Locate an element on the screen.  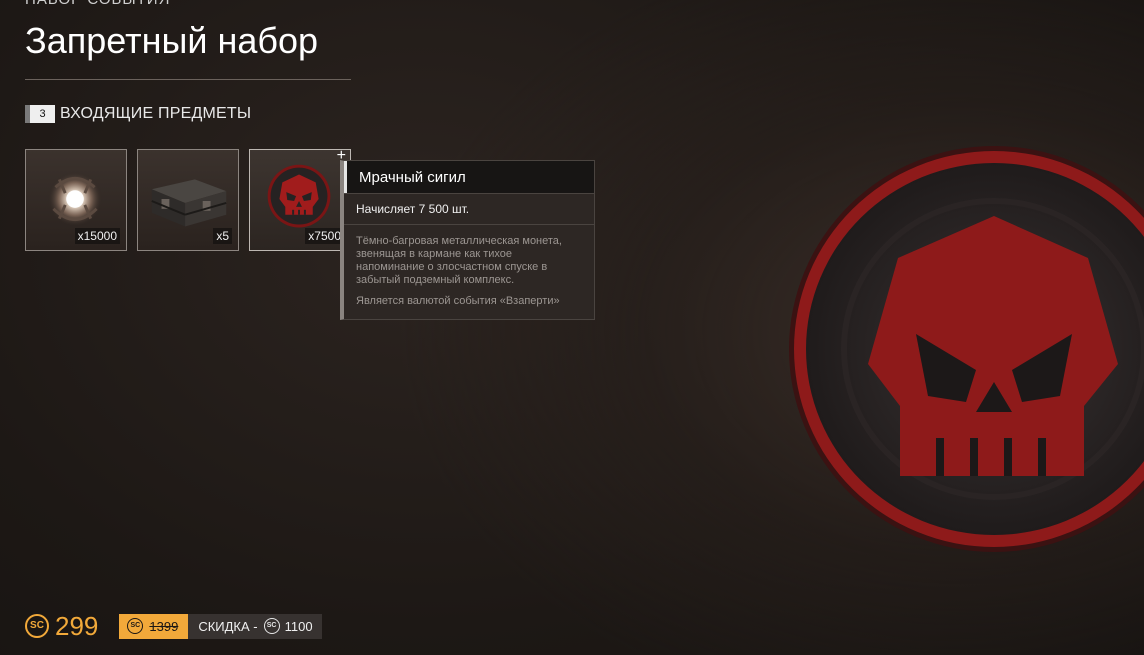
old-price: 1399 is located at coordinates (164, 626).